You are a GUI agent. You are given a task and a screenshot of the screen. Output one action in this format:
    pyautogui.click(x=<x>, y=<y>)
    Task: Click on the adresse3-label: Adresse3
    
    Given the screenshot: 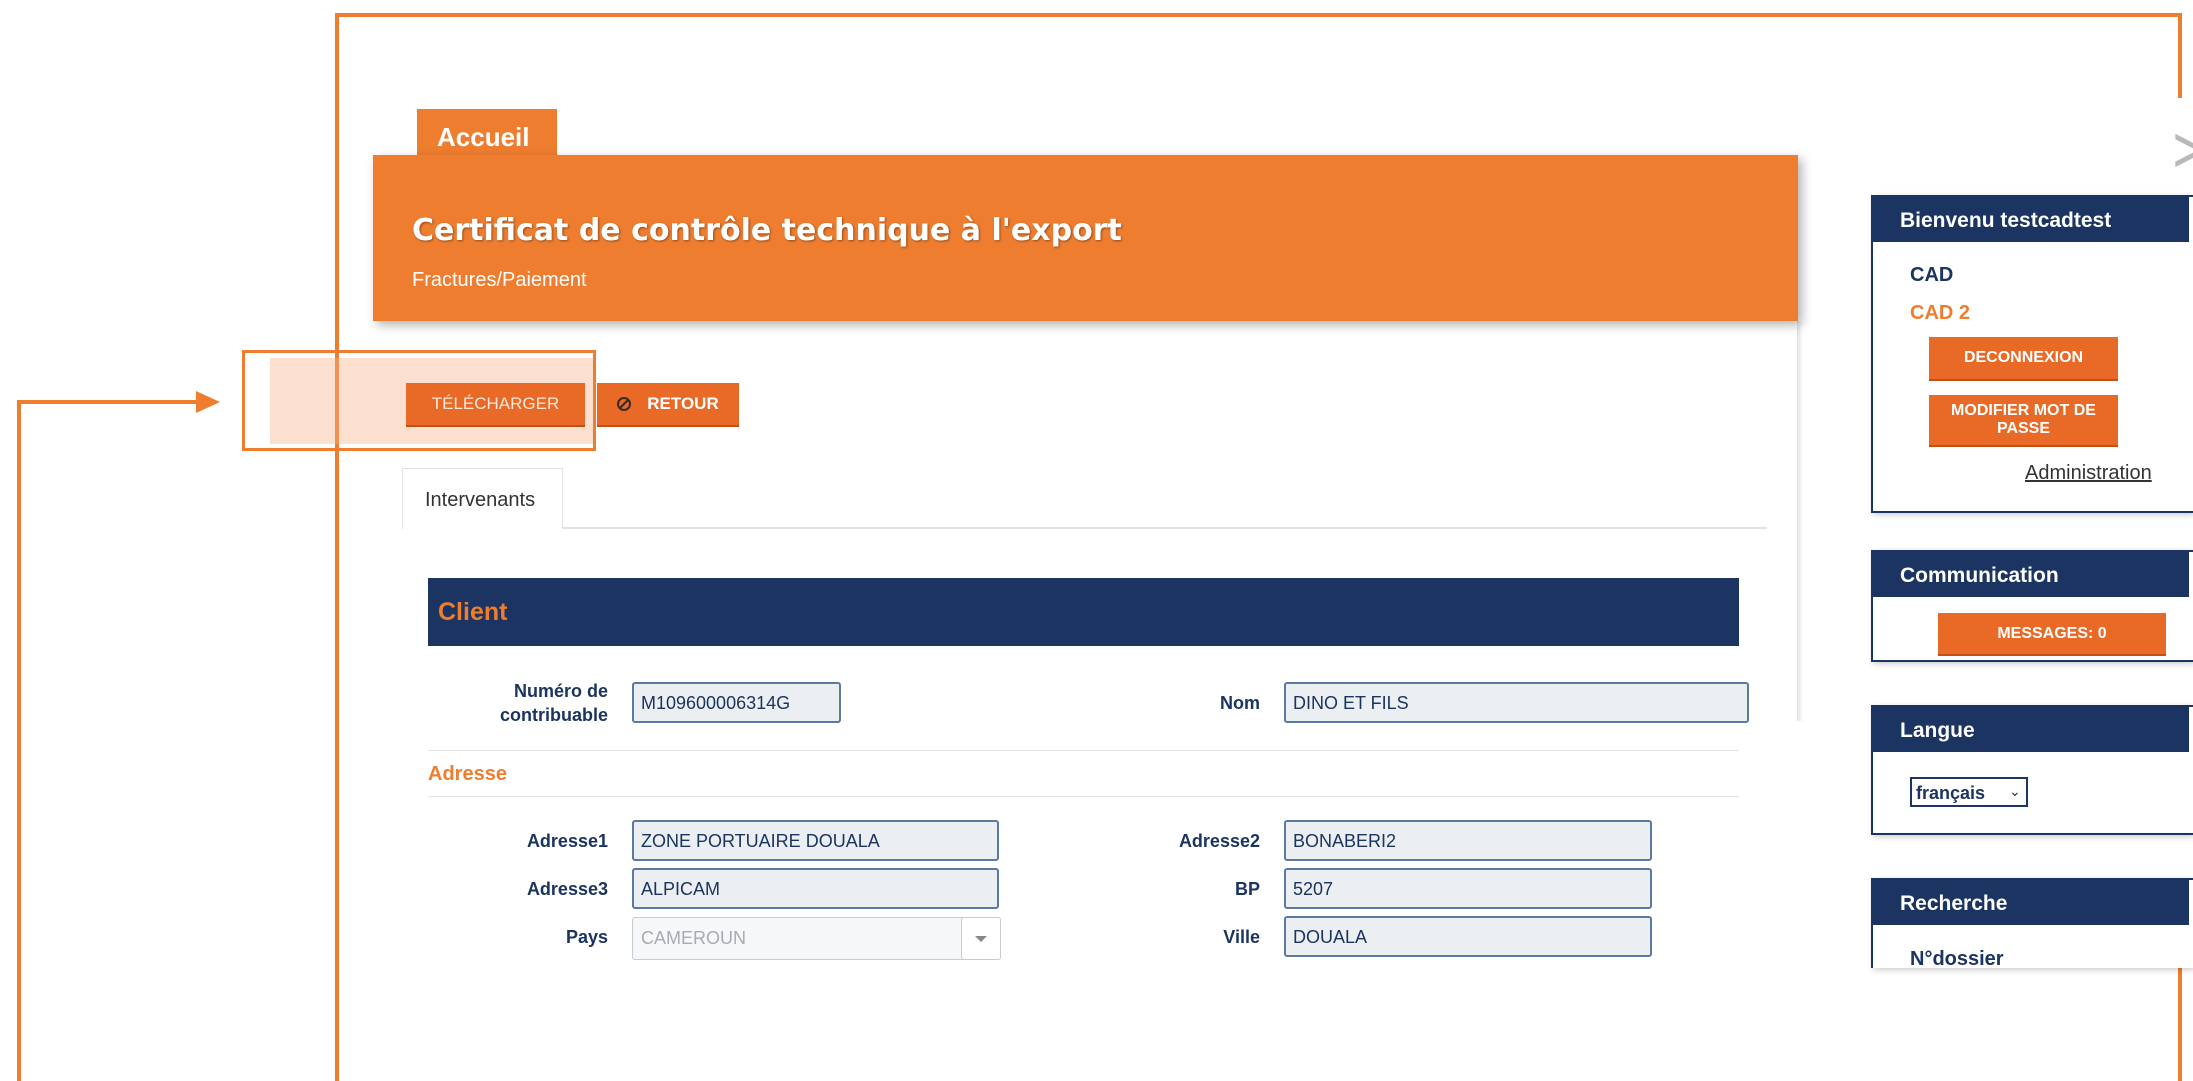 What is the action you would take?
    pyautogui.click(x=567, y=889)
    